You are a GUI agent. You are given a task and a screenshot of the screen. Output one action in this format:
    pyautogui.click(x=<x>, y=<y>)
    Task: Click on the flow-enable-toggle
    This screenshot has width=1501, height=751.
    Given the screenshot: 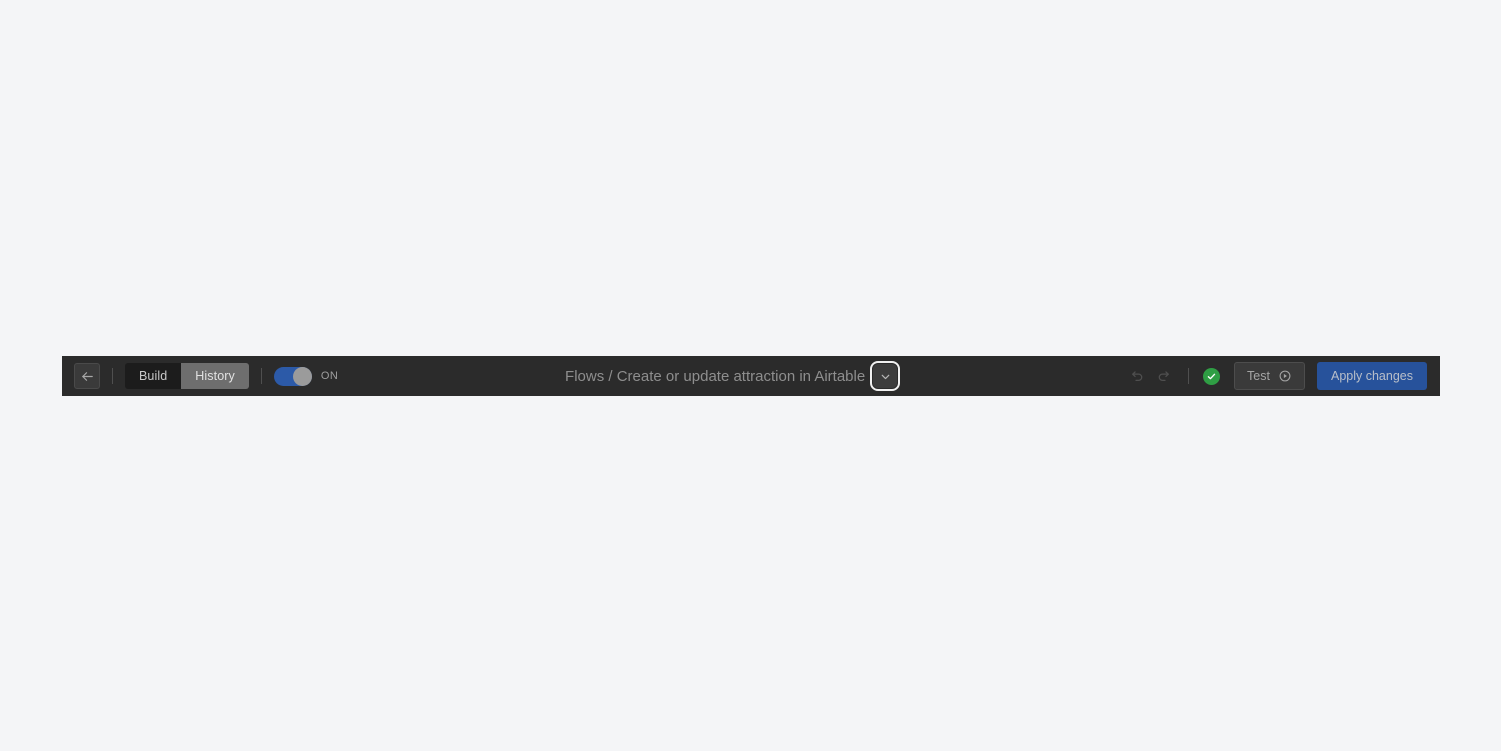 What is the action you would take?
    pyautogui.click(x=292, y=376)
    